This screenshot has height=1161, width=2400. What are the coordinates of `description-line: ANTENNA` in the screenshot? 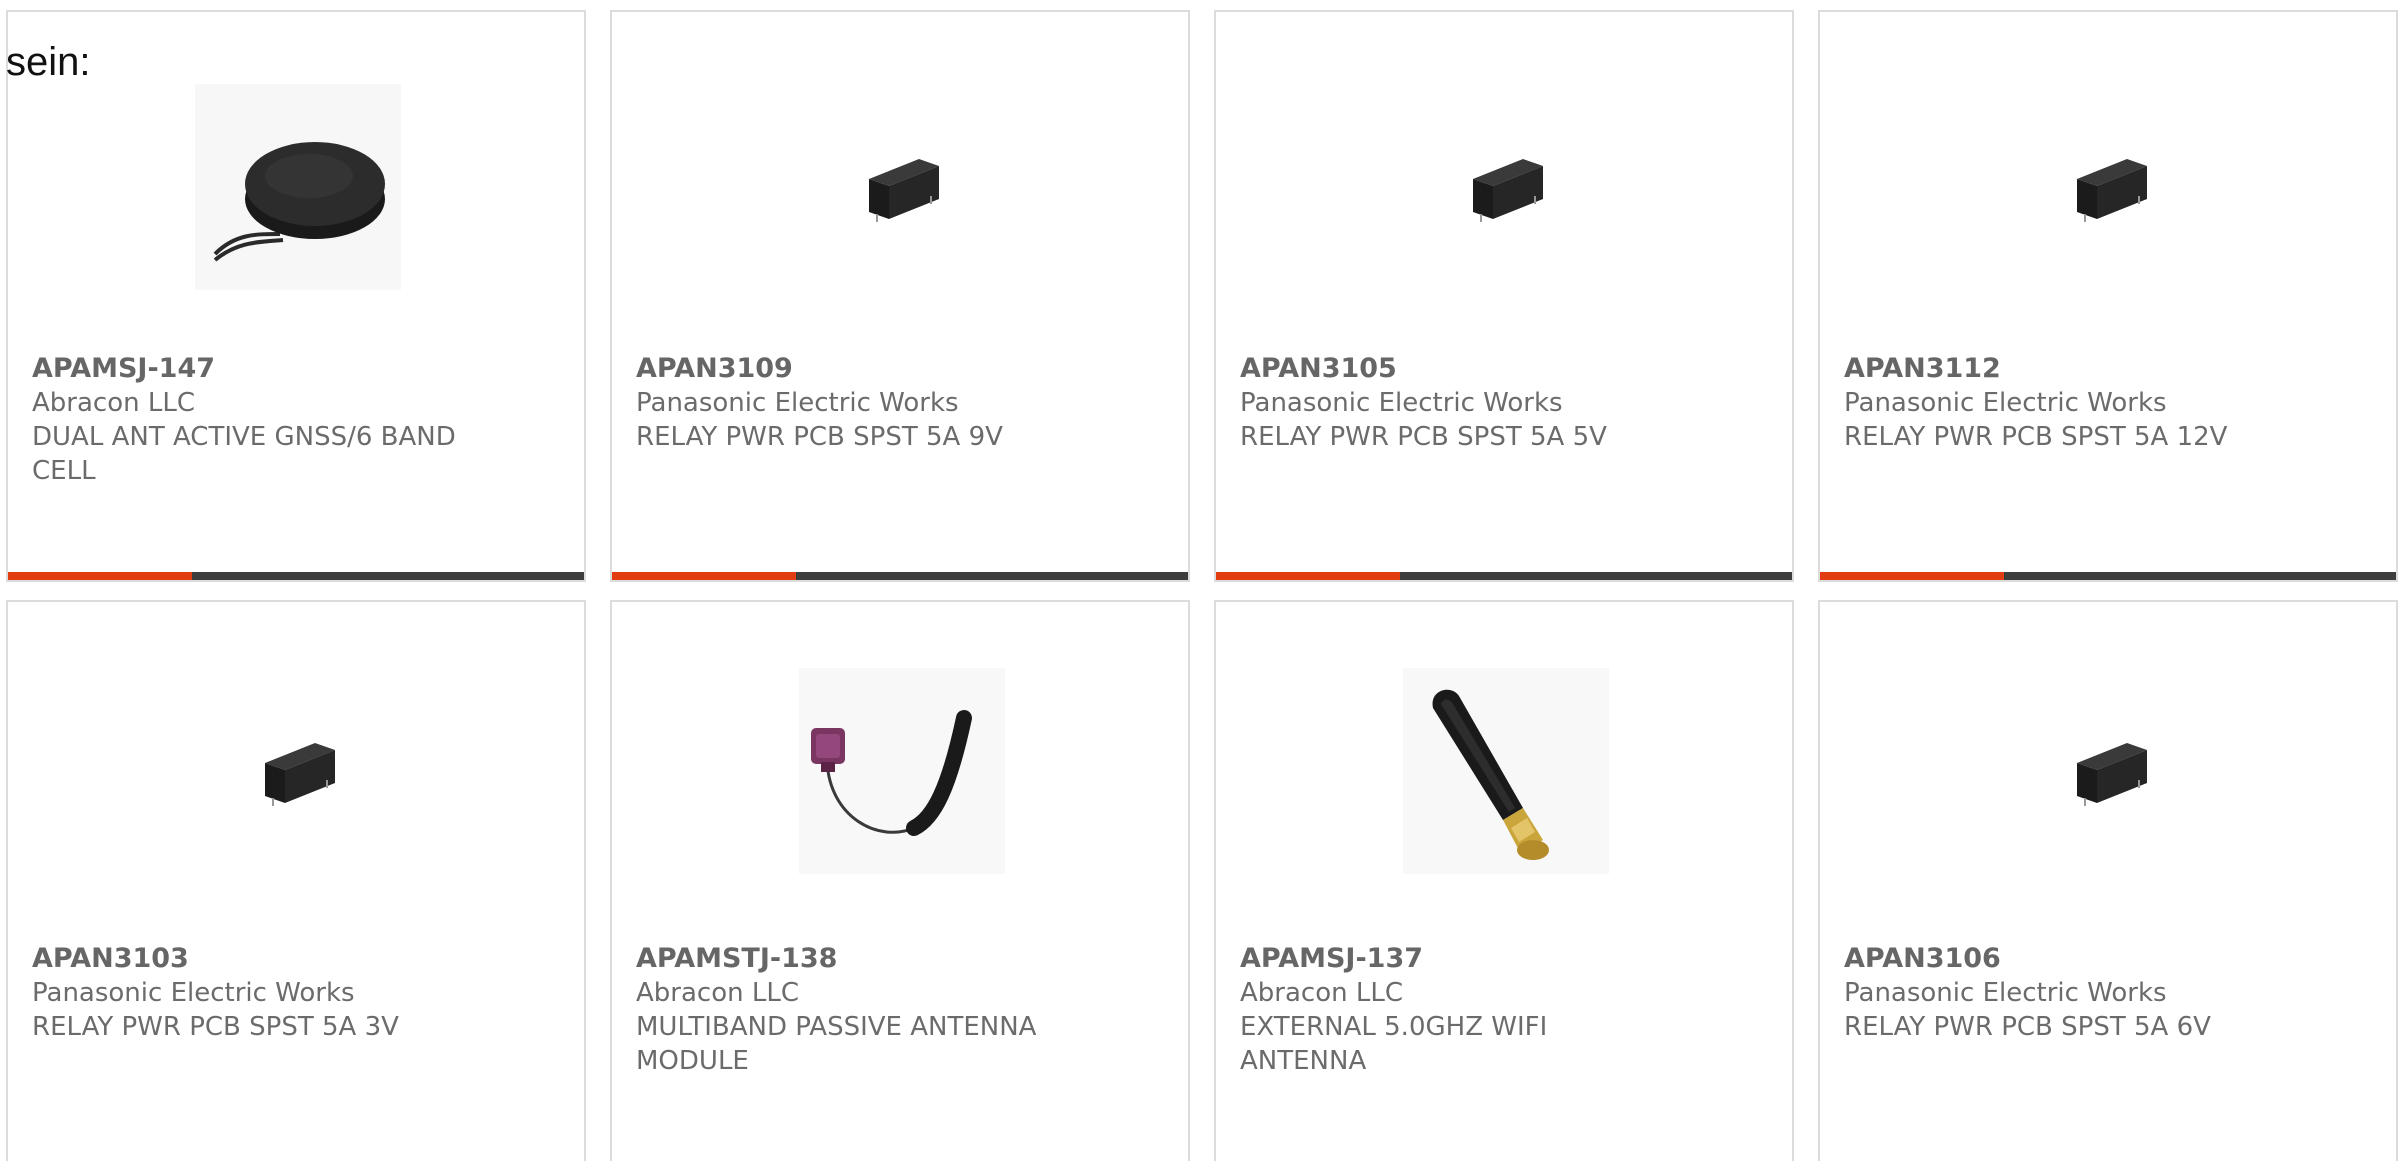 It's located at (1303, 1061).